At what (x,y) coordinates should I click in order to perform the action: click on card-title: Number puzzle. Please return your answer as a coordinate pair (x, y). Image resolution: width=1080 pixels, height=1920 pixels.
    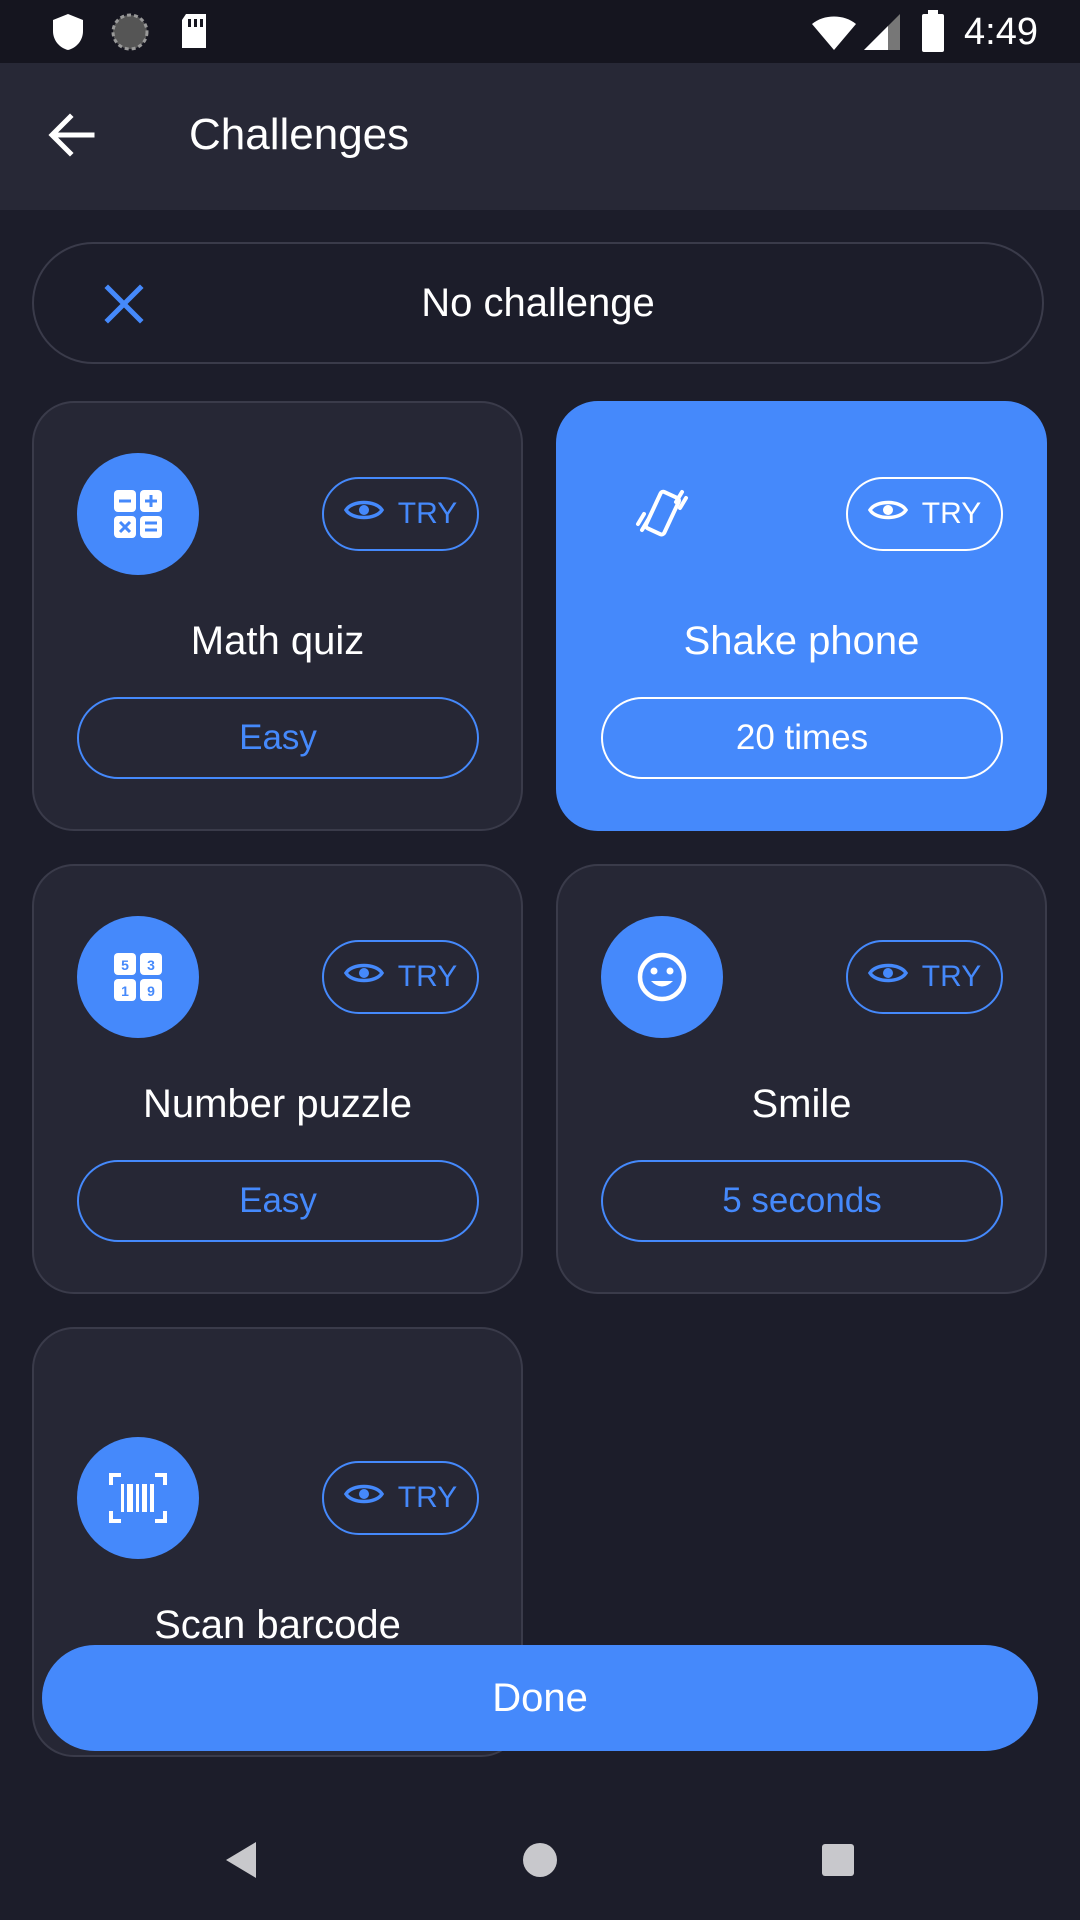
    Looking at the image, I should click on (277, 1104).